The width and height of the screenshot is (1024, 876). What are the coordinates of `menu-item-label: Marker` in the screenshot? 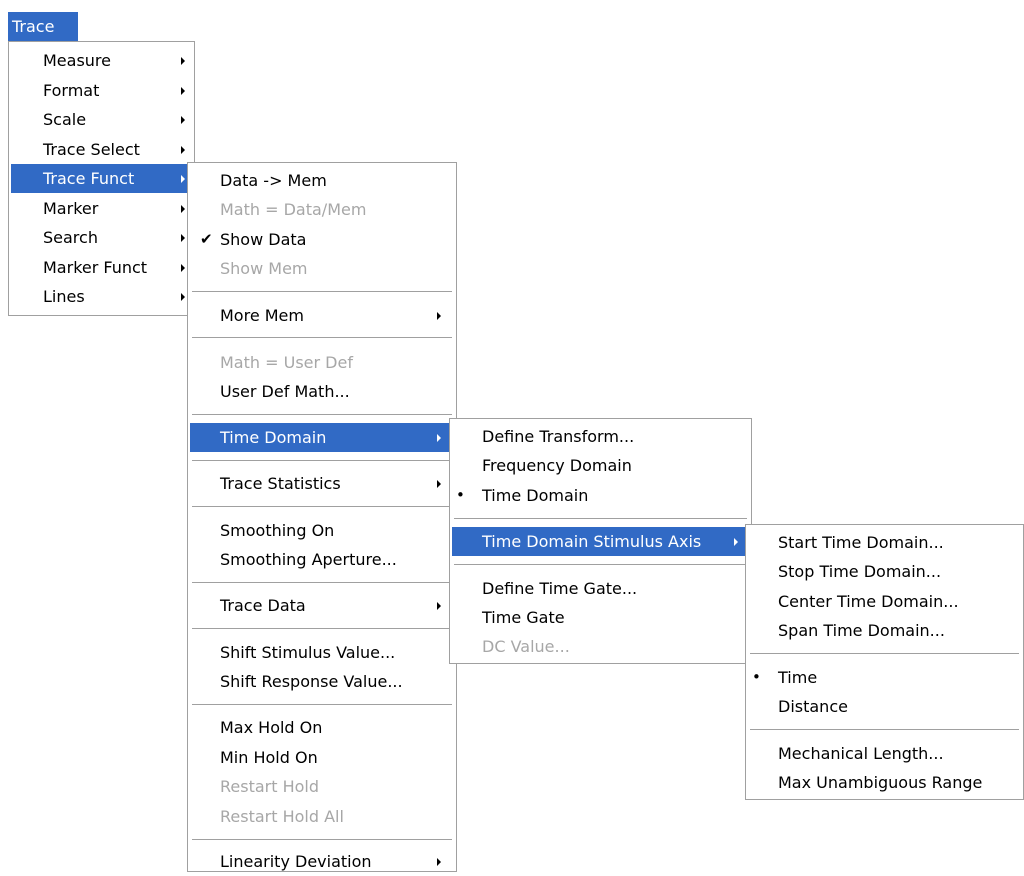 It's located at (71, 208).